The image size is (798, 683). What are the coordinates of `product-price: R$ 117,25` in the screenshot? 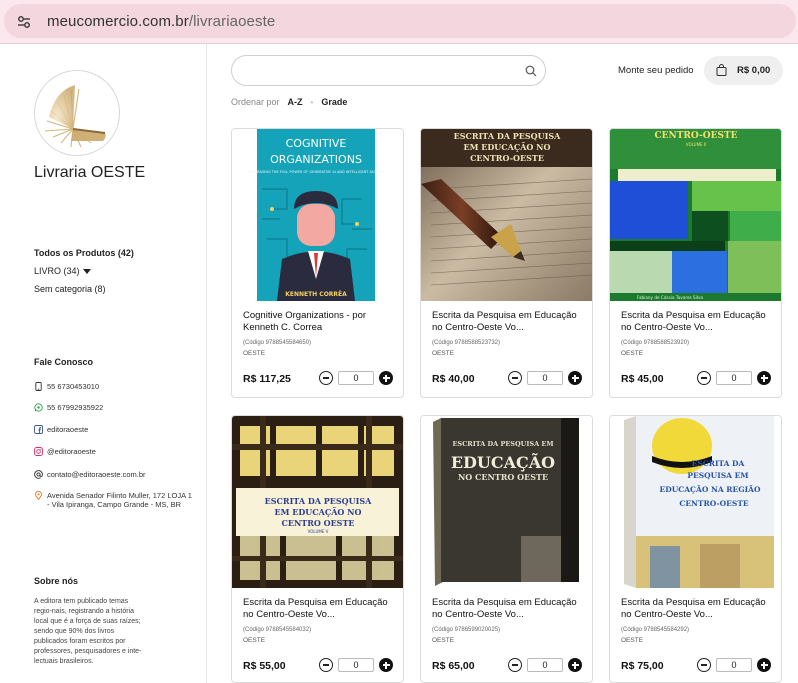 It's located at (267, 379).